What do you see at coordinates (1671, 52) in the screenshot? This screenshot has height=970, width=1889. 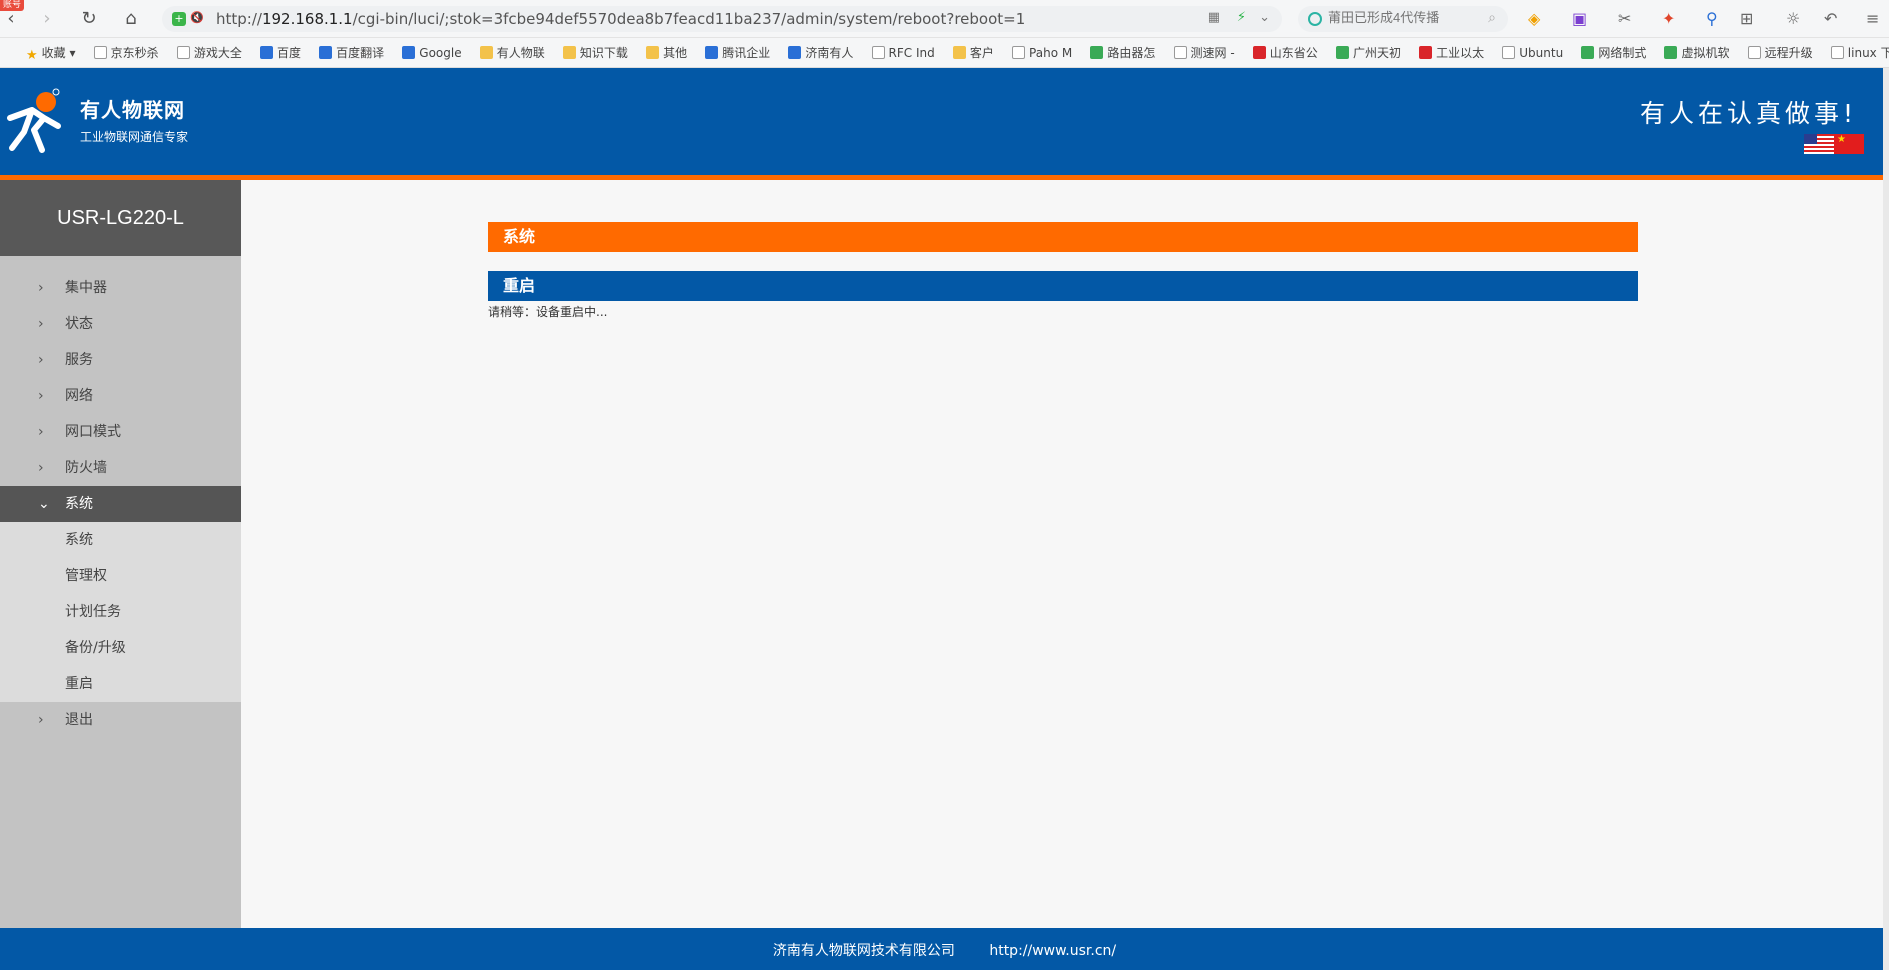 I see `grid-icon` at bounding box center [1671, 52].